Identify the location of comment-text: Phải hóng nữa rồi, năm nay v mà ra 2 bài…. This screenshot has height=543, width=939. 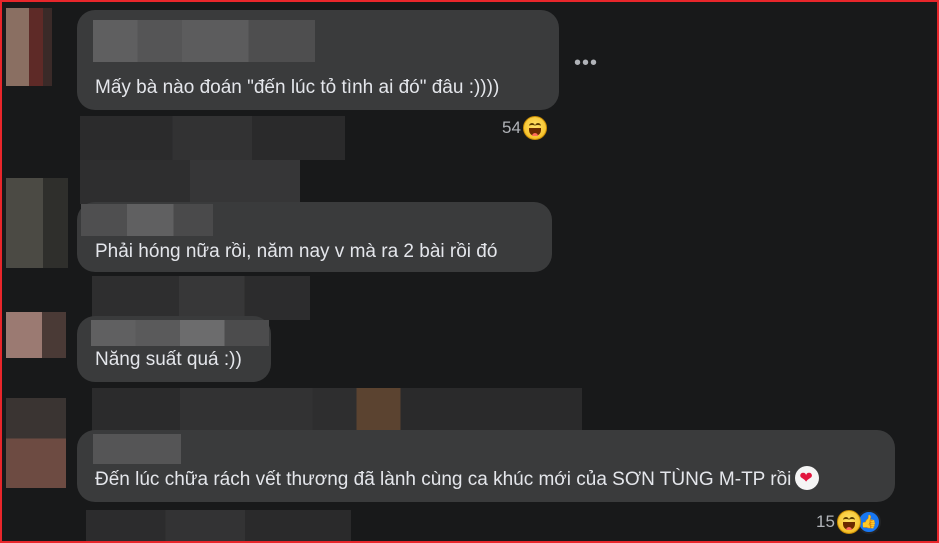
(296, 251).